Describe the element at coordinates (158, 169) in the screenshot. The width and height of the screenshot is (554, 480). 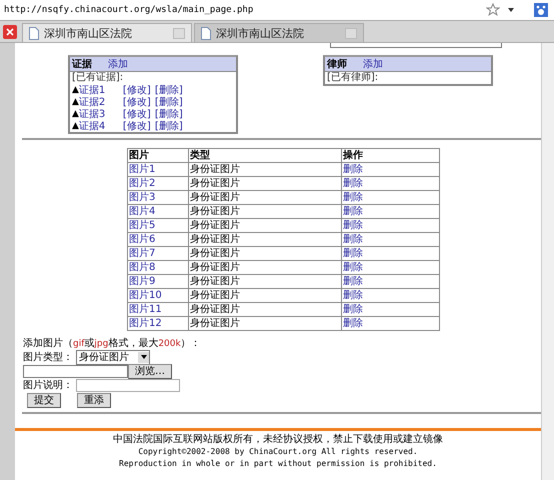
I see `image-link: 图片1` at that location.